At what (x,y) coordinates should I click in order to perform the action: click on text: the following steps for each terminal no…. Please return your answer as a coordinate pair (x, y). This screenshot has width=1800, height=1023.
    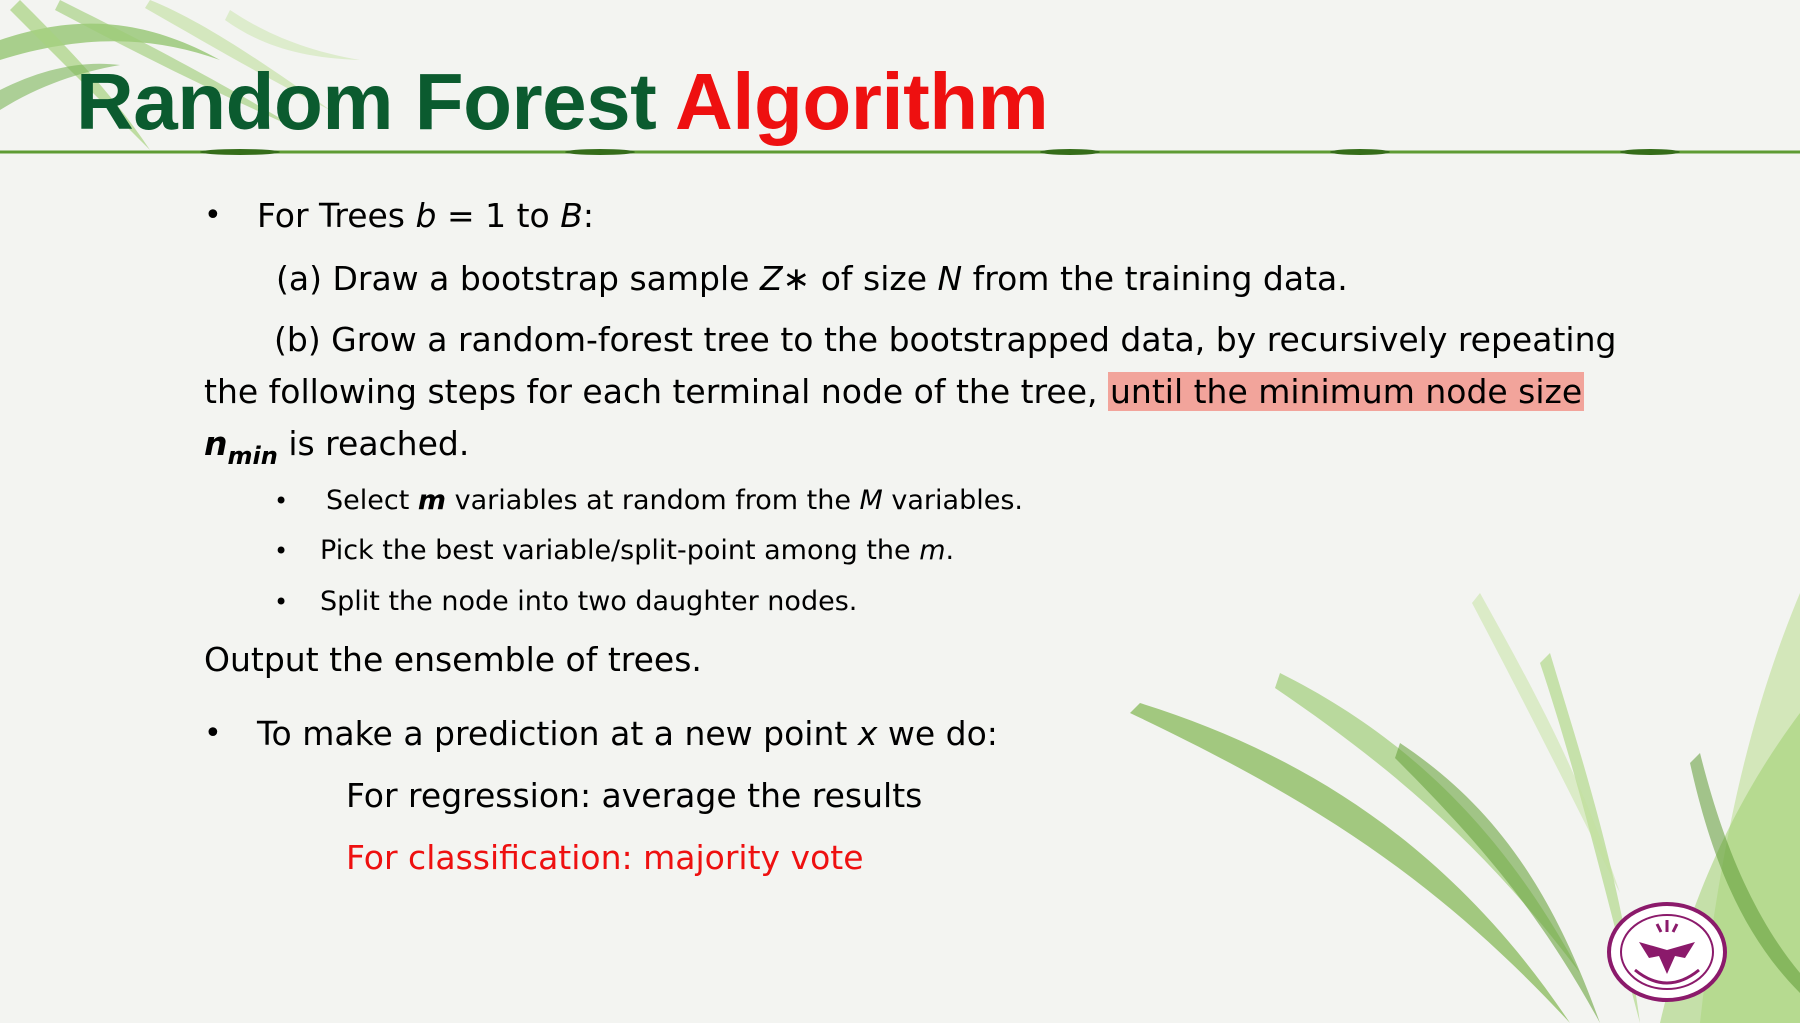
    Looking at the image, I should click on (656, 391).